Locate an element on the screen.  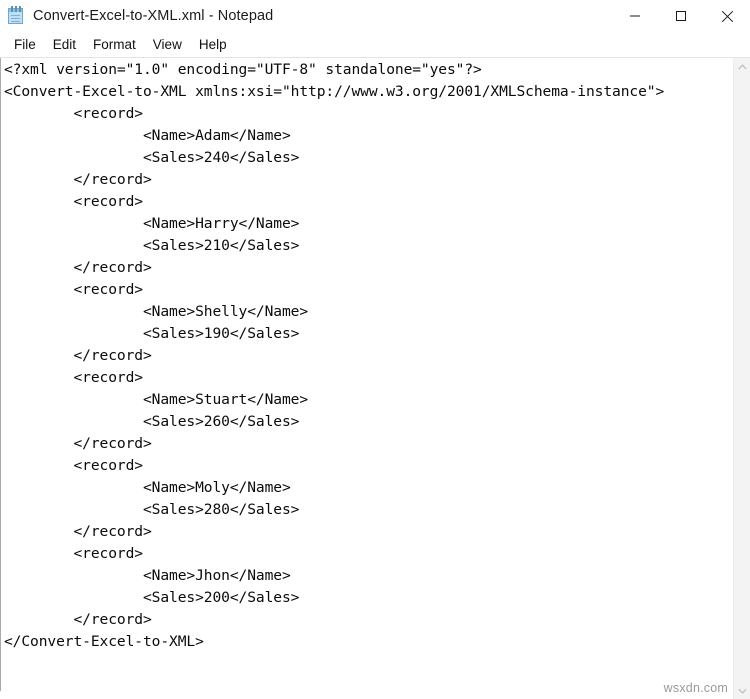
title-bar: Convert-Excel-to-XML.xml - Notepad is located at coordinates (375, 16).